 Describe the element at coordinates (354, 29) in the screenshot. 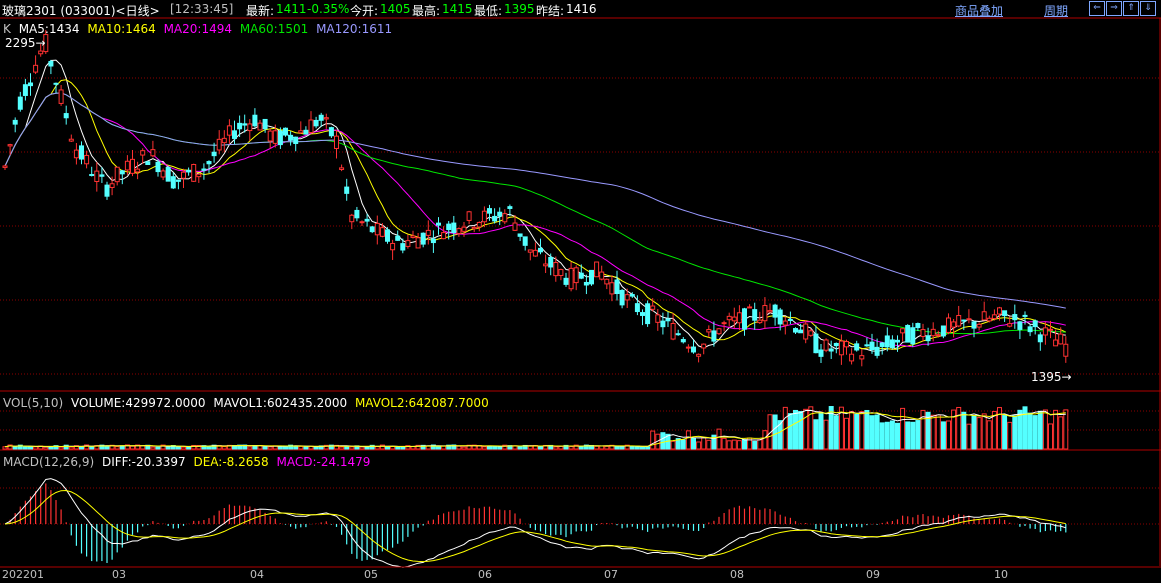

I see `ma120-legend: MA120:1611` at that location.